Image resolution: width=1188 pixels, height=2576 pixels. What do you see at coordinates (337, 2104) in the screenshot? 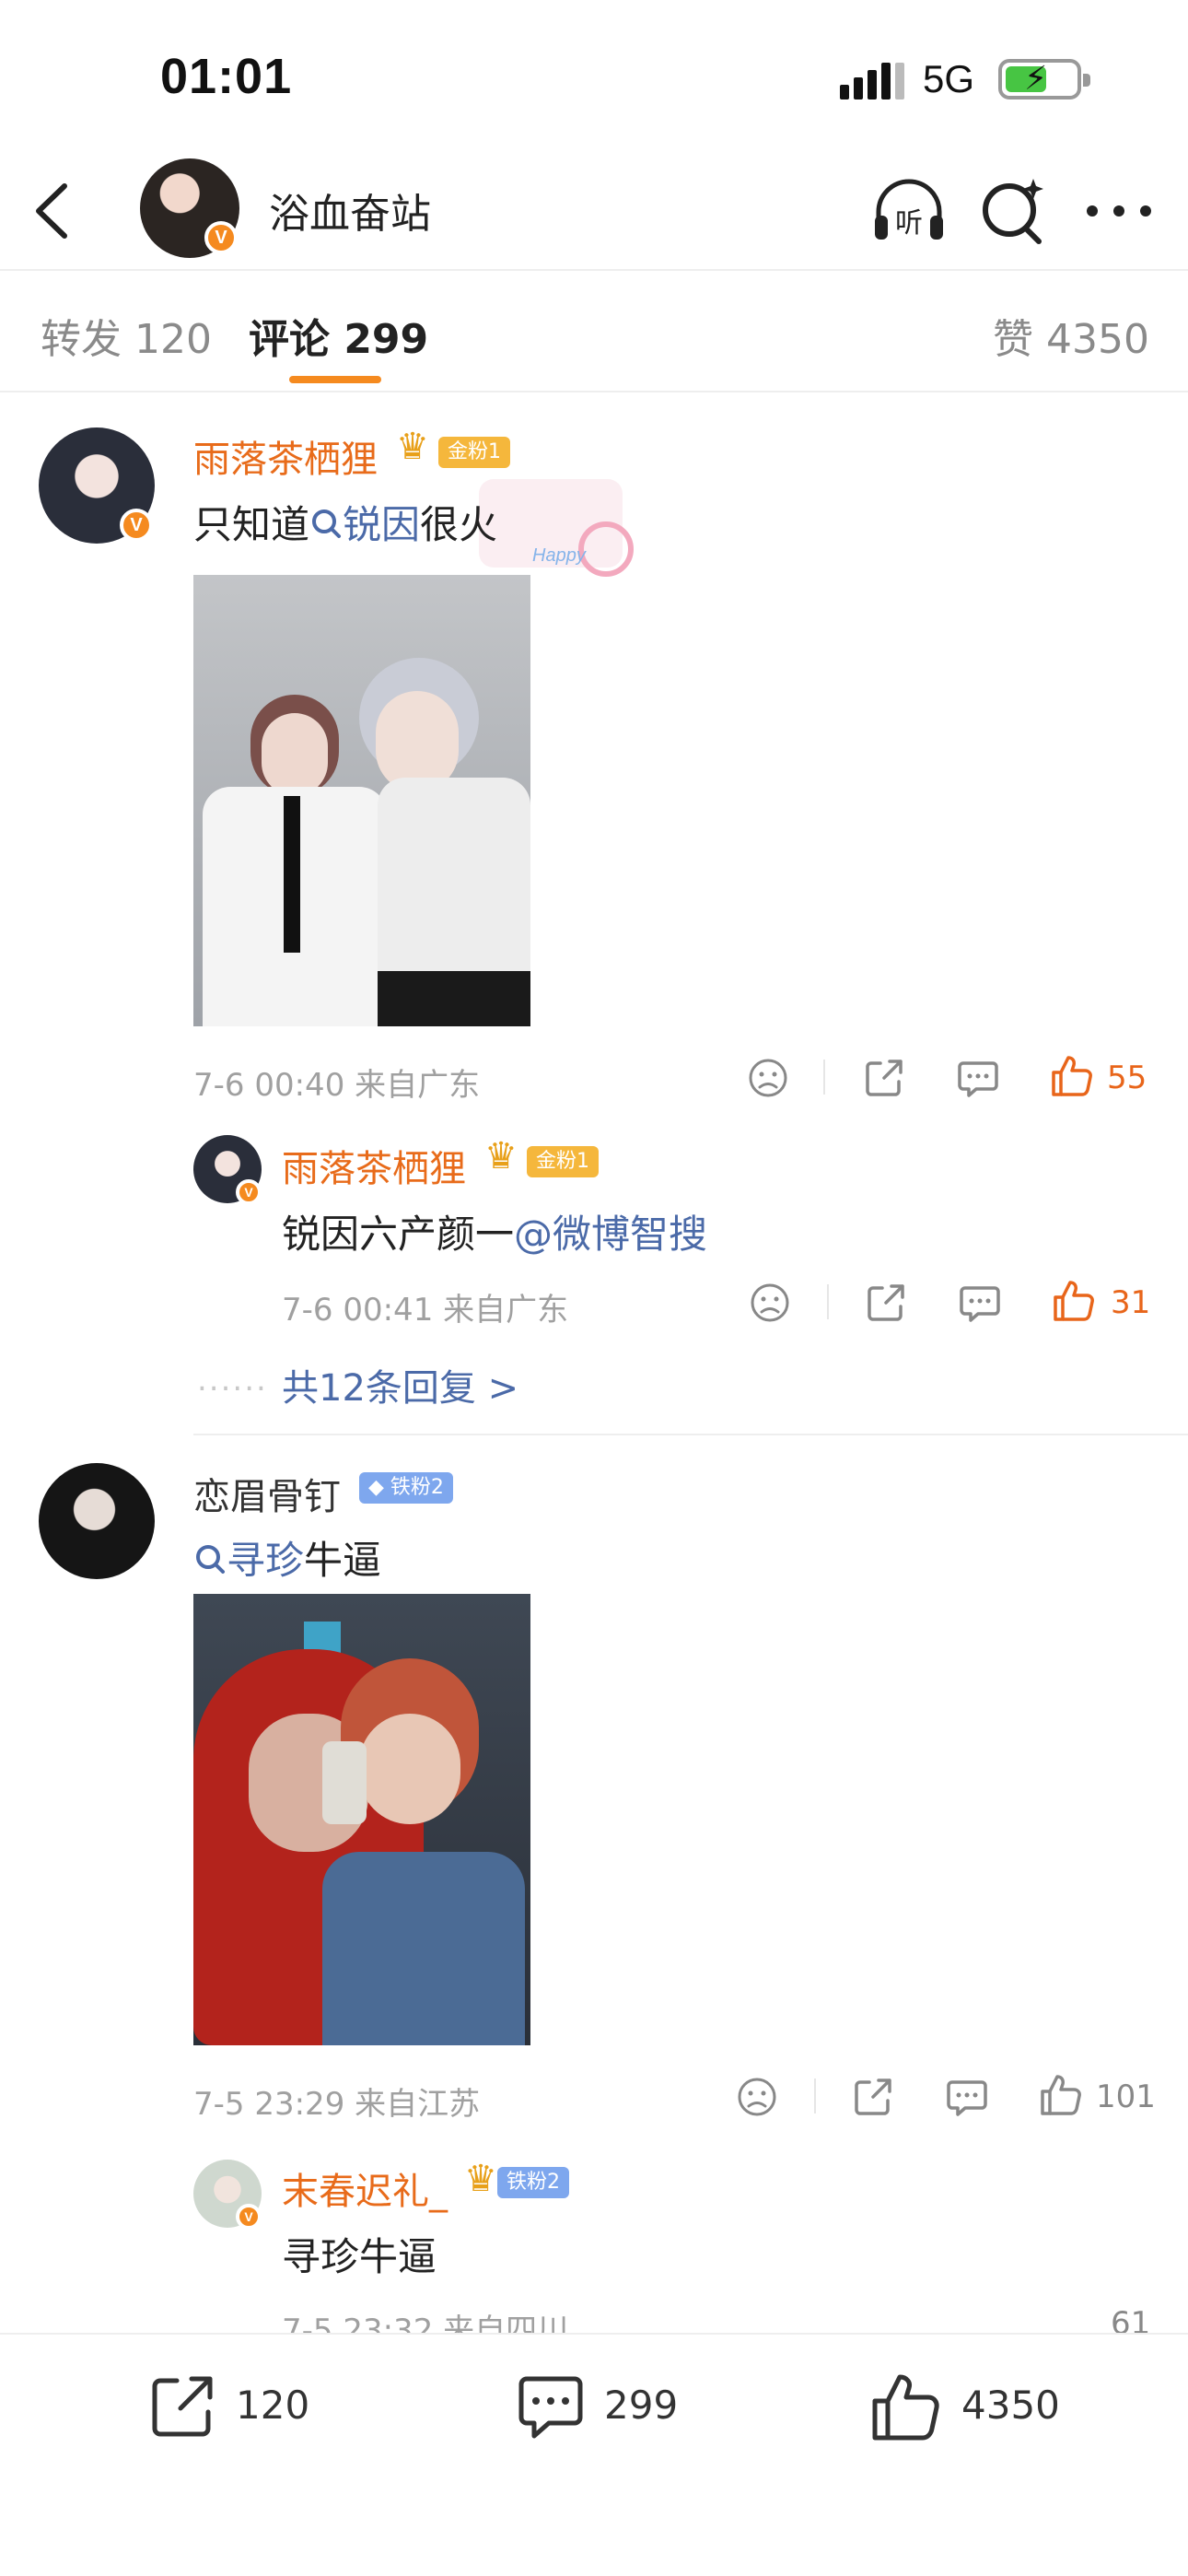
I see `comment-time-location: 7-5 23:29 来自江苏` at bounding box center [337, 2104].